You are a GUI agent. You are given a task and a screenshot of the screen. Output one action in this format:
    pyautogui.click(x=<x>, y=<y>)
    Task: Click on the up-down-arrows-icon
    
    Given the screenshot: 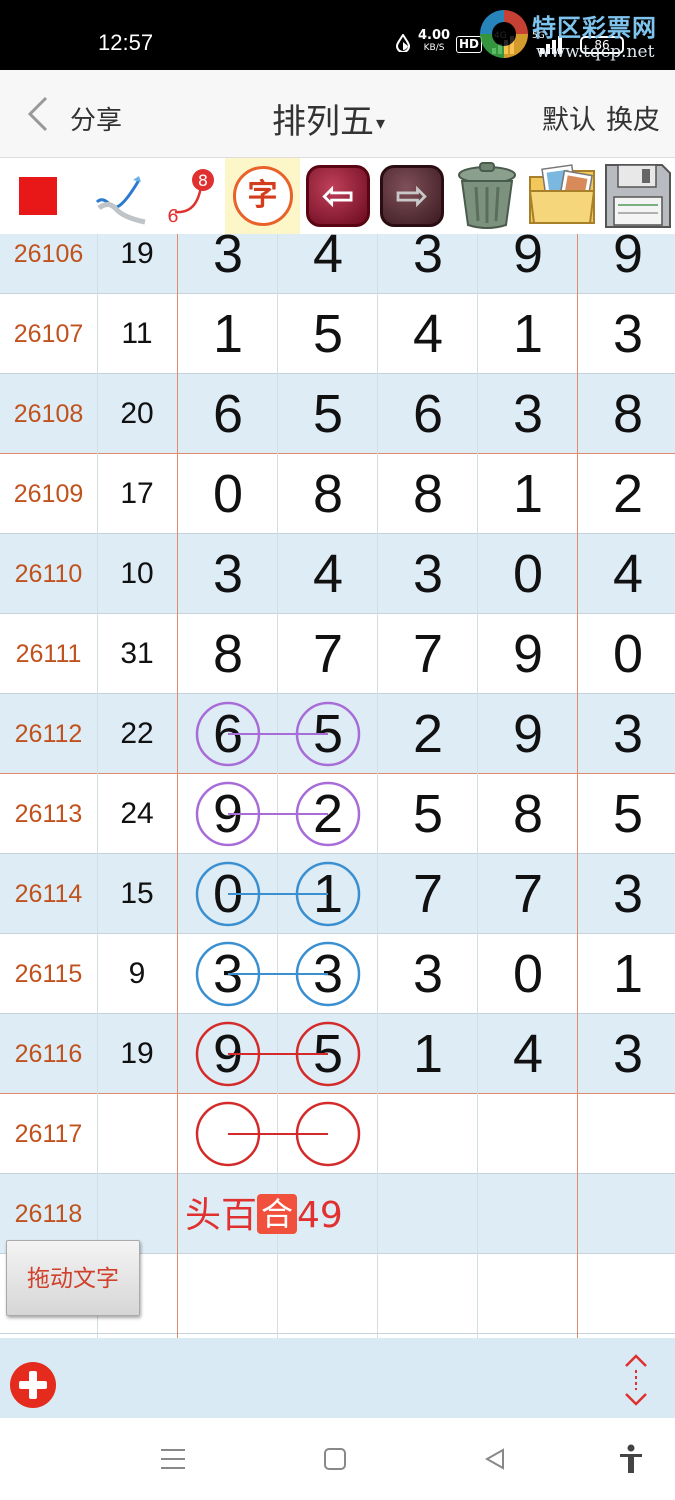 What is the action you would take?
    pyautogui.click(x=636, y=1380)
    